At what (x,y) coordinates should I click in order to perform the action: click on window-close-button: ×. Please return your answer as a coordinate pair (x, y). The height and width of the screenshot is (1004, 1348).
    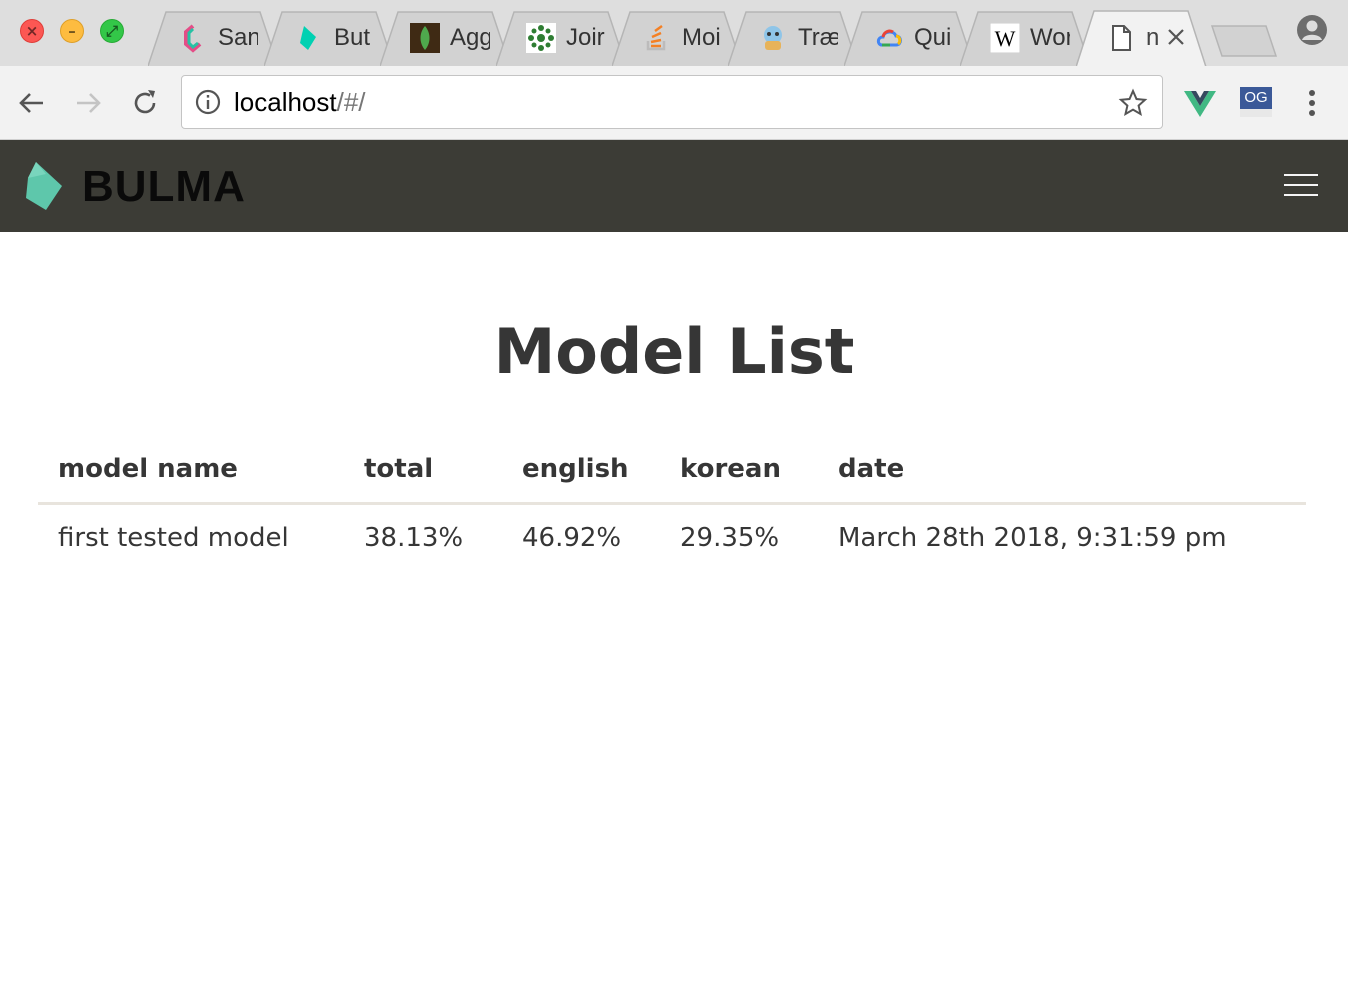
    Looking at the image, I should click on (32, 31).